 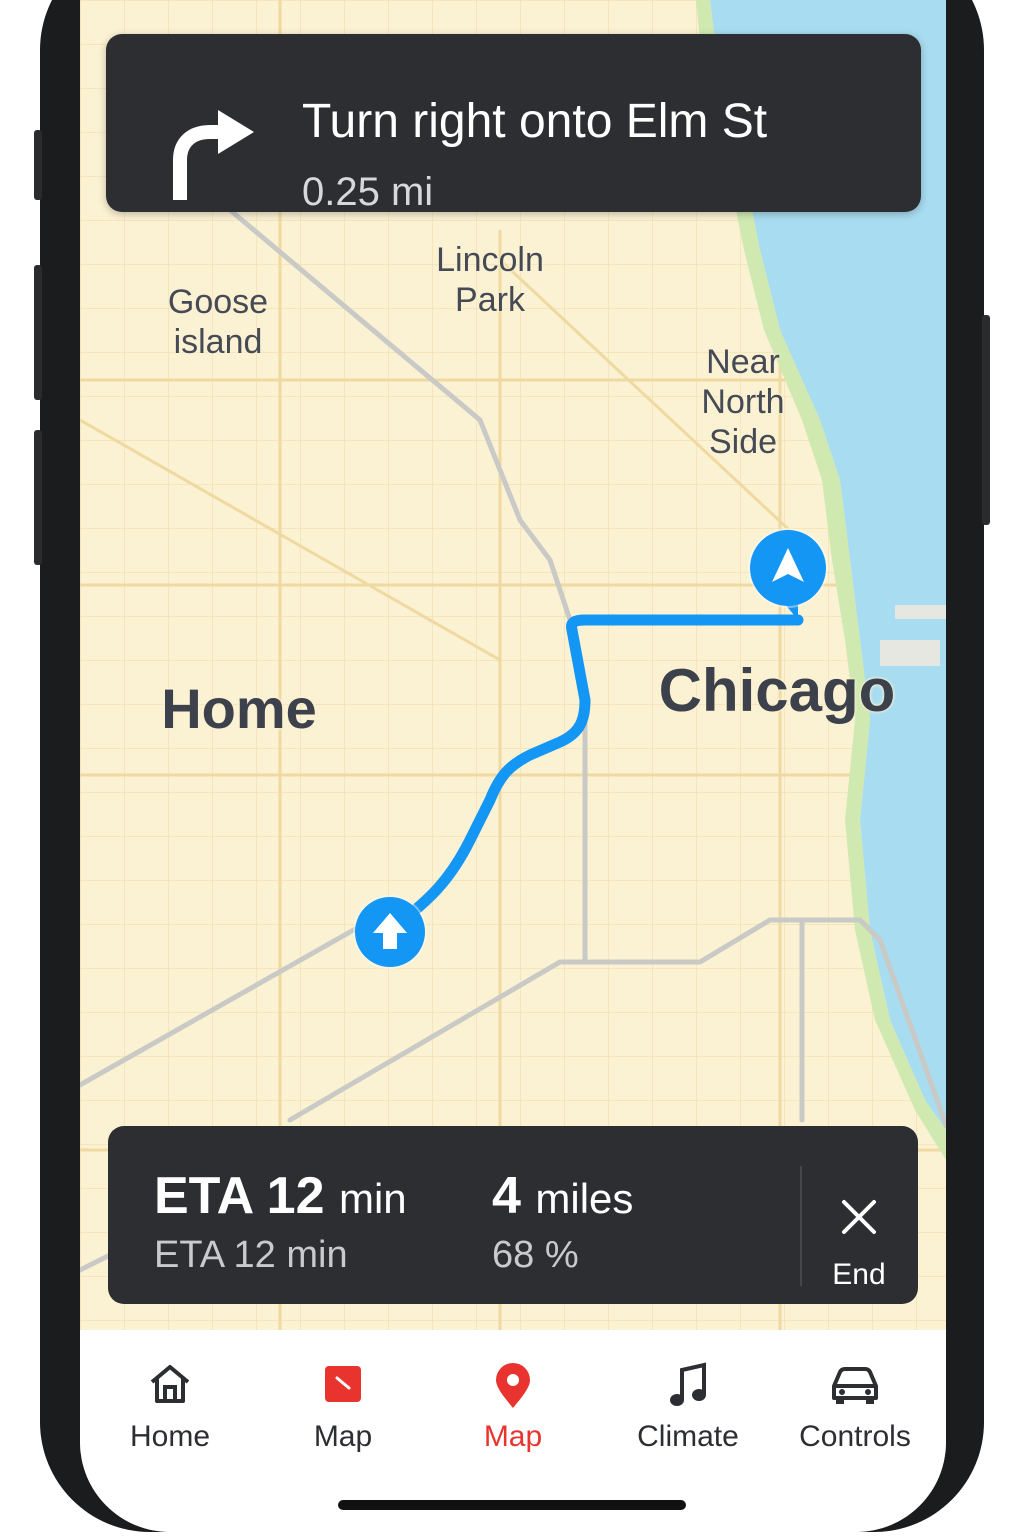 I want to click on tab-climate: Climate, so click(x=688, y=1400).